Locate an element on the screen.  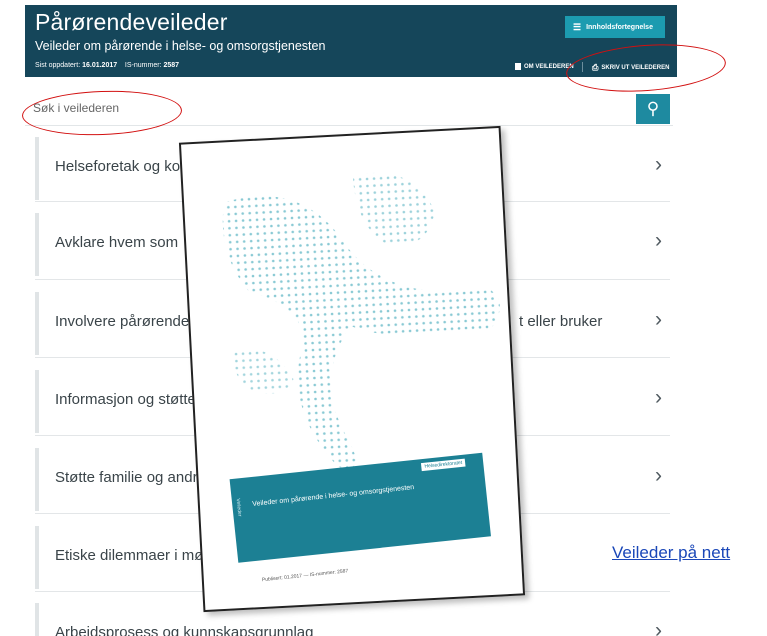
updated-value: 16.01.2017 is located at coordinates (100, 65).